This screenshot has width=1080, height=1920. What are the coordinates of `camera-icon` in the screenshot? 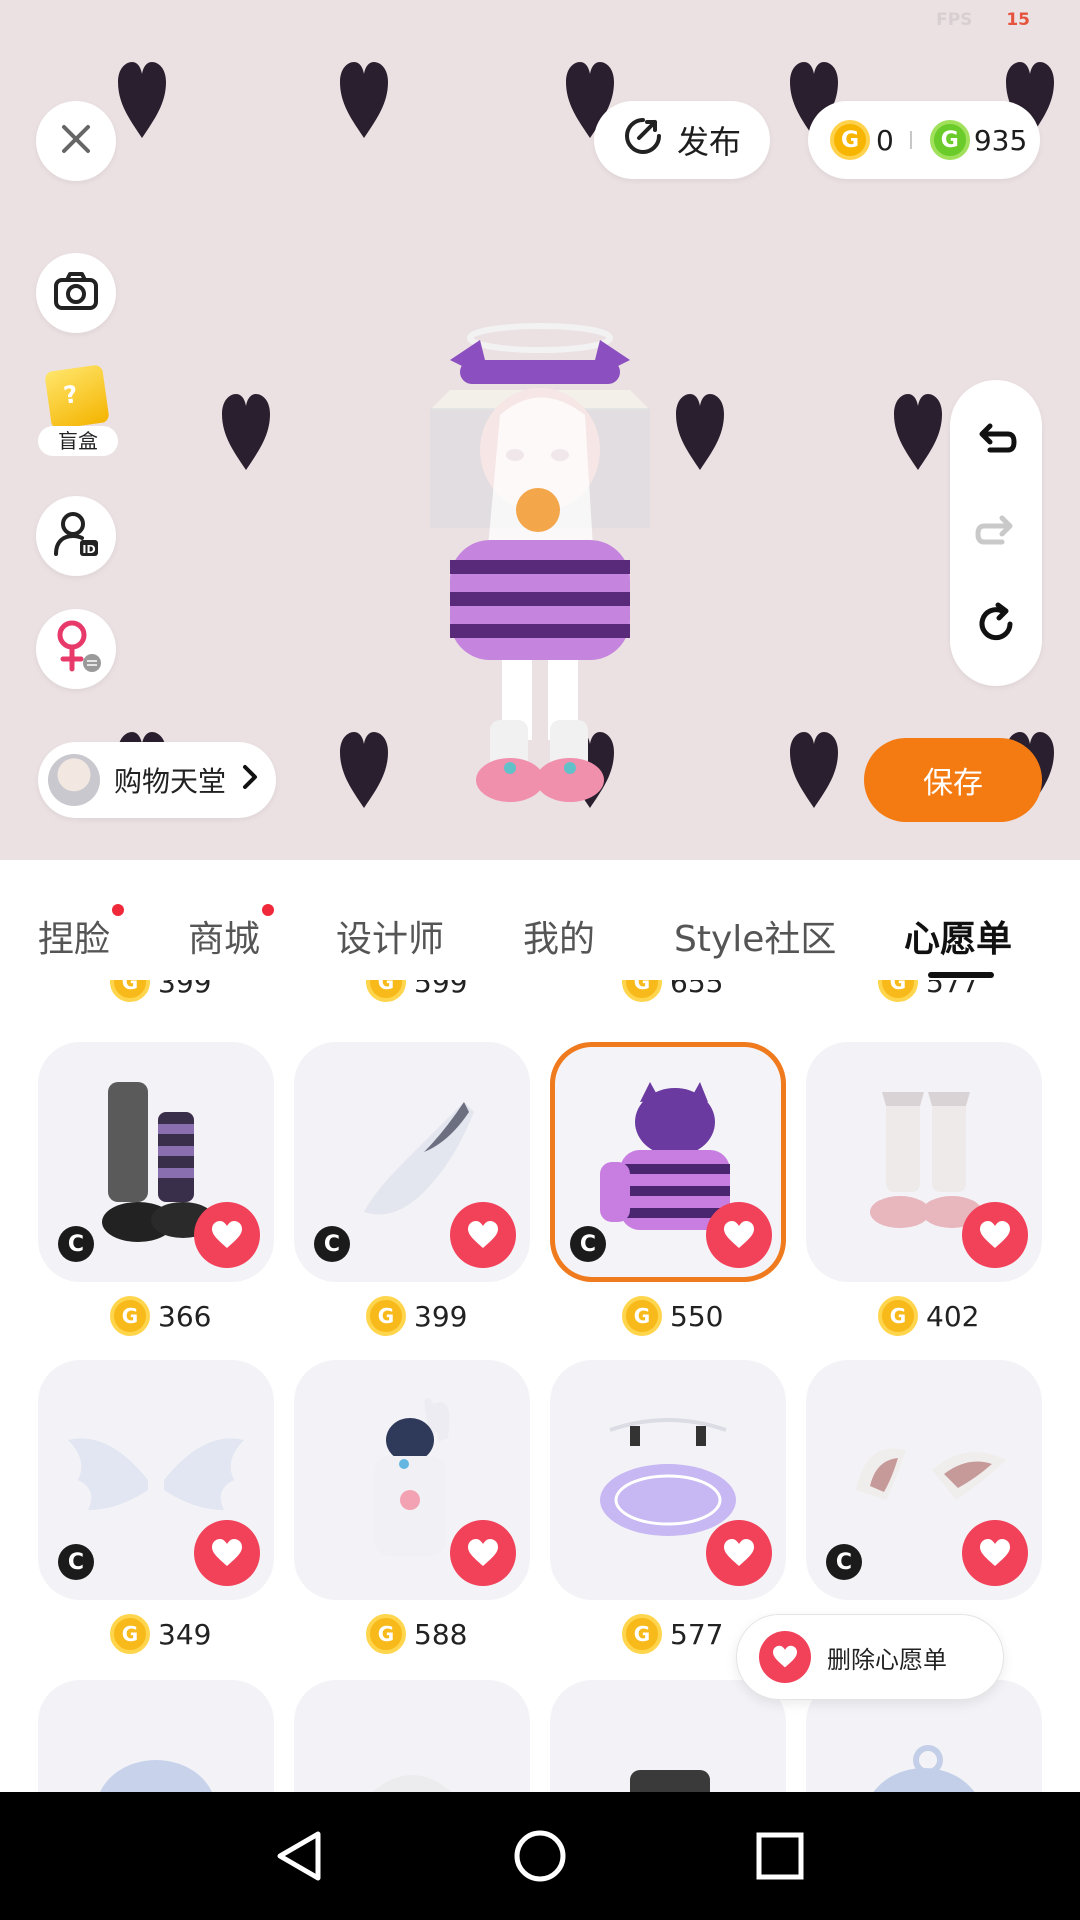 It's located at (76, 293).